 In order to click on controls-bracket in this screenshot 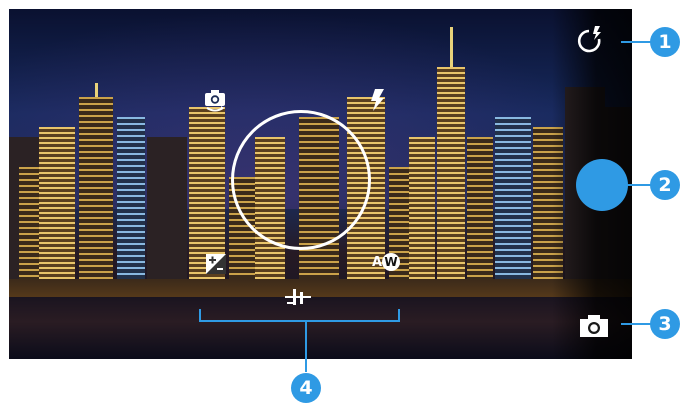, I will do `click(299, 321)`.